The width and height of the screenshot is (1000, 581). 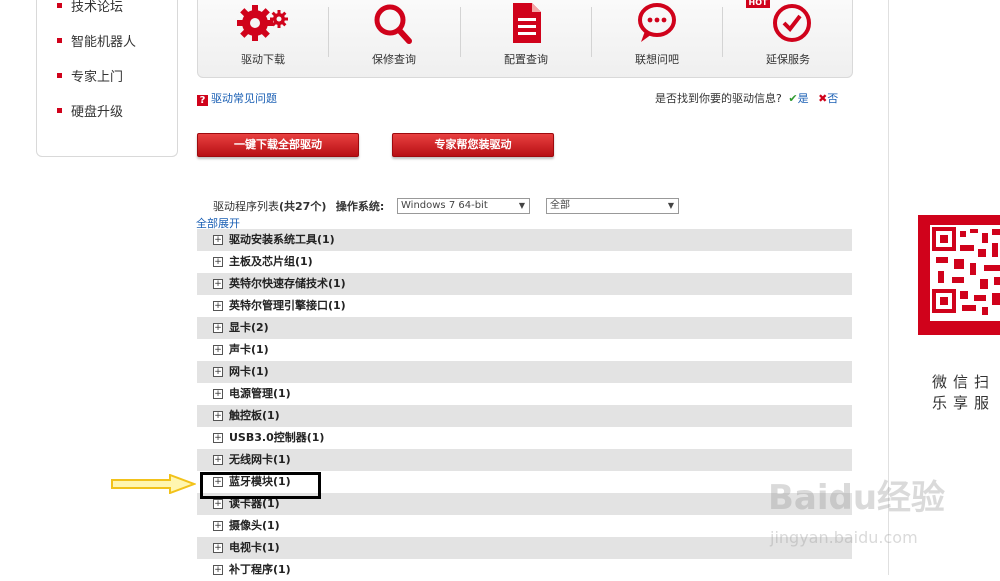 What do you see at coordinates (97, 112) in the screenshot?
I see `sidebar-item-label: 硬盘升级` at bounding box center [97, 112].